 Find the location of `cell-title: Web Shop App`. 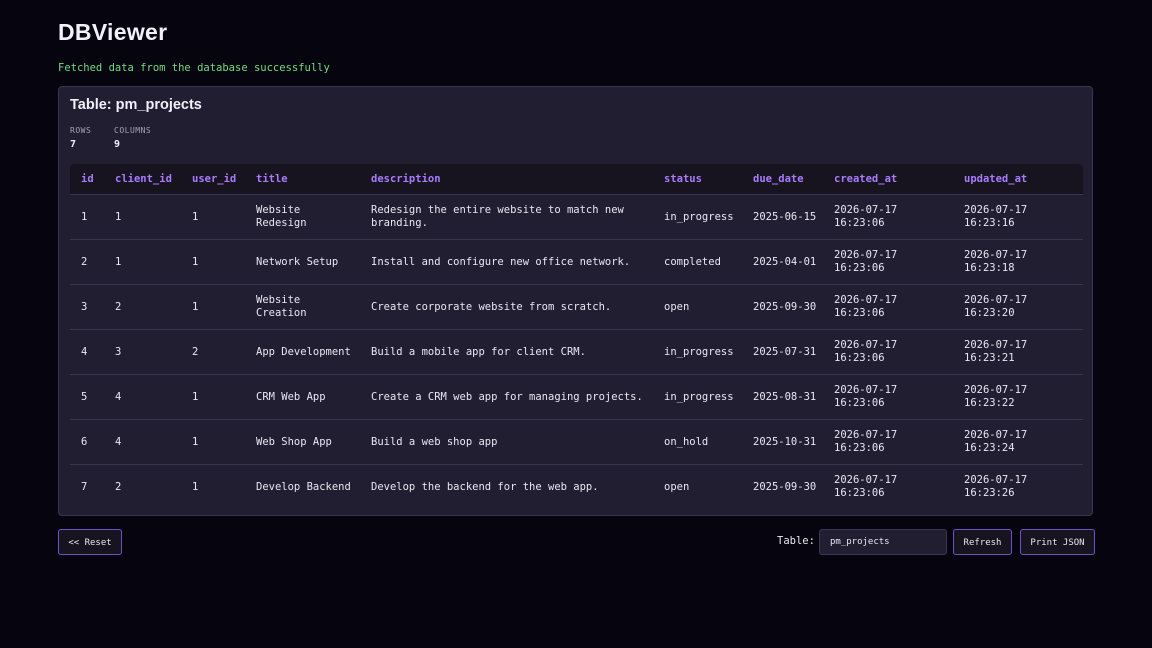

cell-title: Web Shop App is located at coordinates (302, 442).